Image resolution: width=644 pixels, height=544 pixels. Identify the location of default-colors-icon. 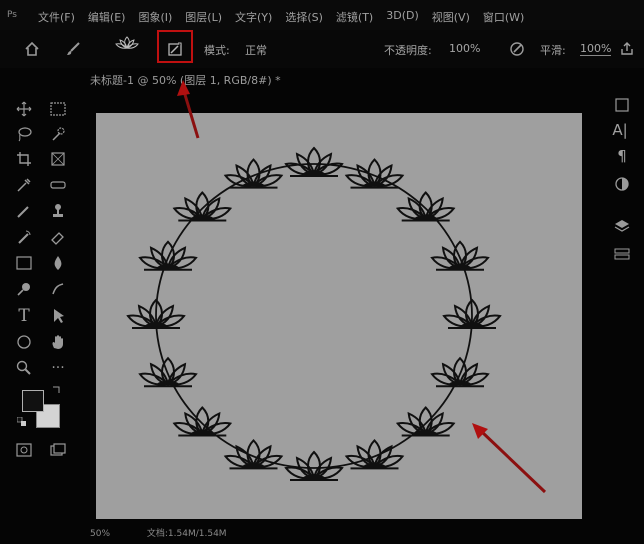
(22, 422).